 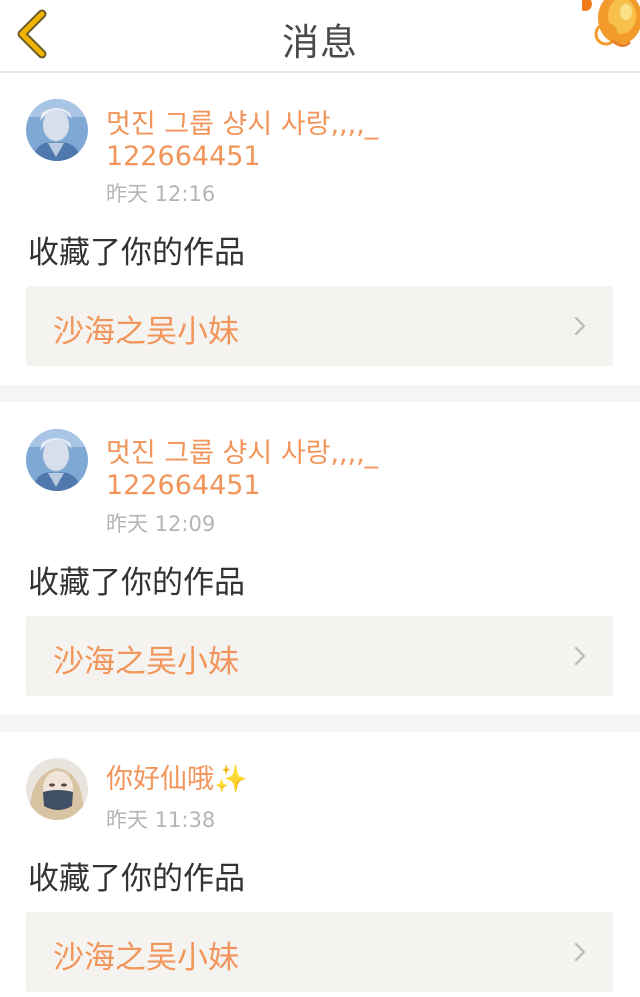 I want to click on header-bar: 消息, so click(x=320, y=36).